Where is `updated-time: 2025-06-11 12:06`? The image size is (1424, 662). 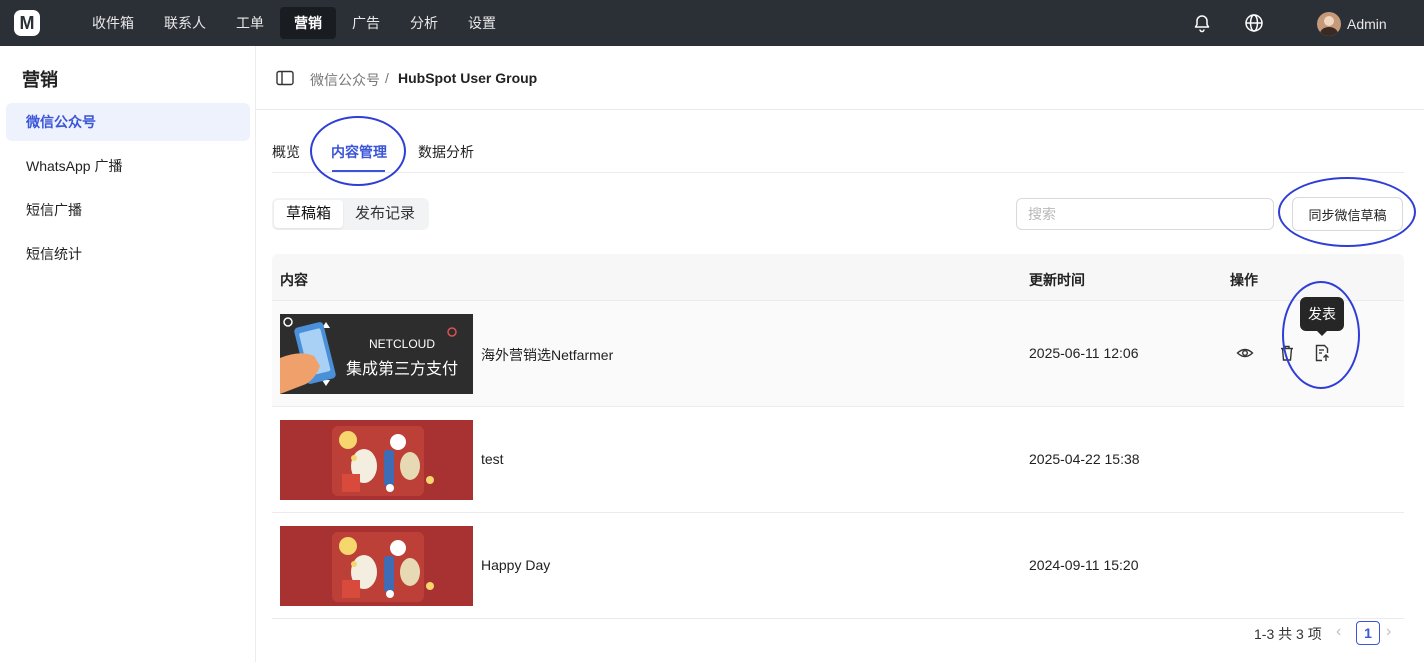
updated-time: 2025-06-11 12:06 is located at coordinates (1084, 353).